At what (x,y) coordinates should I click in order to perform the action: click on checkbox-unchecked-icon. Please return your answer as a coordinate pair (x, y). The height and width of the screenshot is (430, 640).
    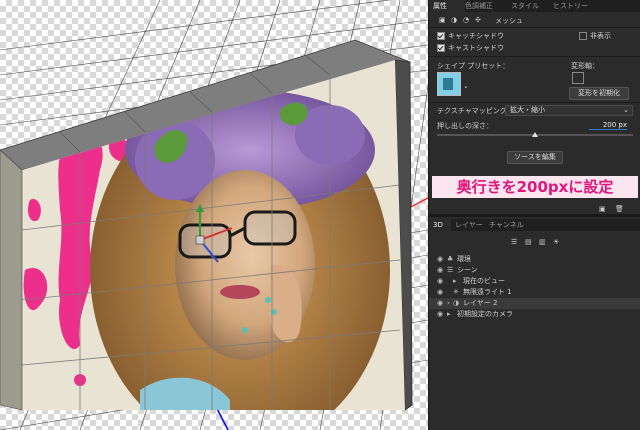
    Looking at the image, I should click on (583, 36).